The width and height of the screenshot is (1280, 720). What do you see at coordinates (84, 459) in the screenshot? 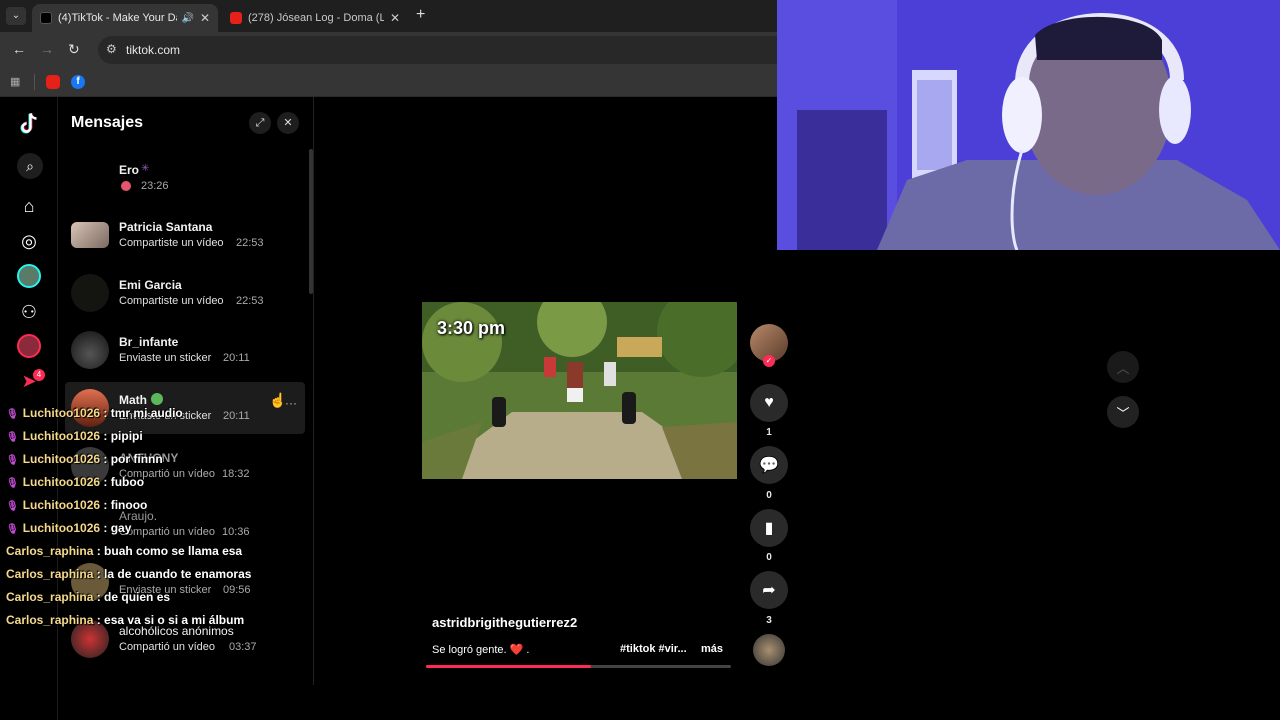
I see `chat-message: 🎙 Luchitoo1026 : por finnn` at bounding box center [84, 459].